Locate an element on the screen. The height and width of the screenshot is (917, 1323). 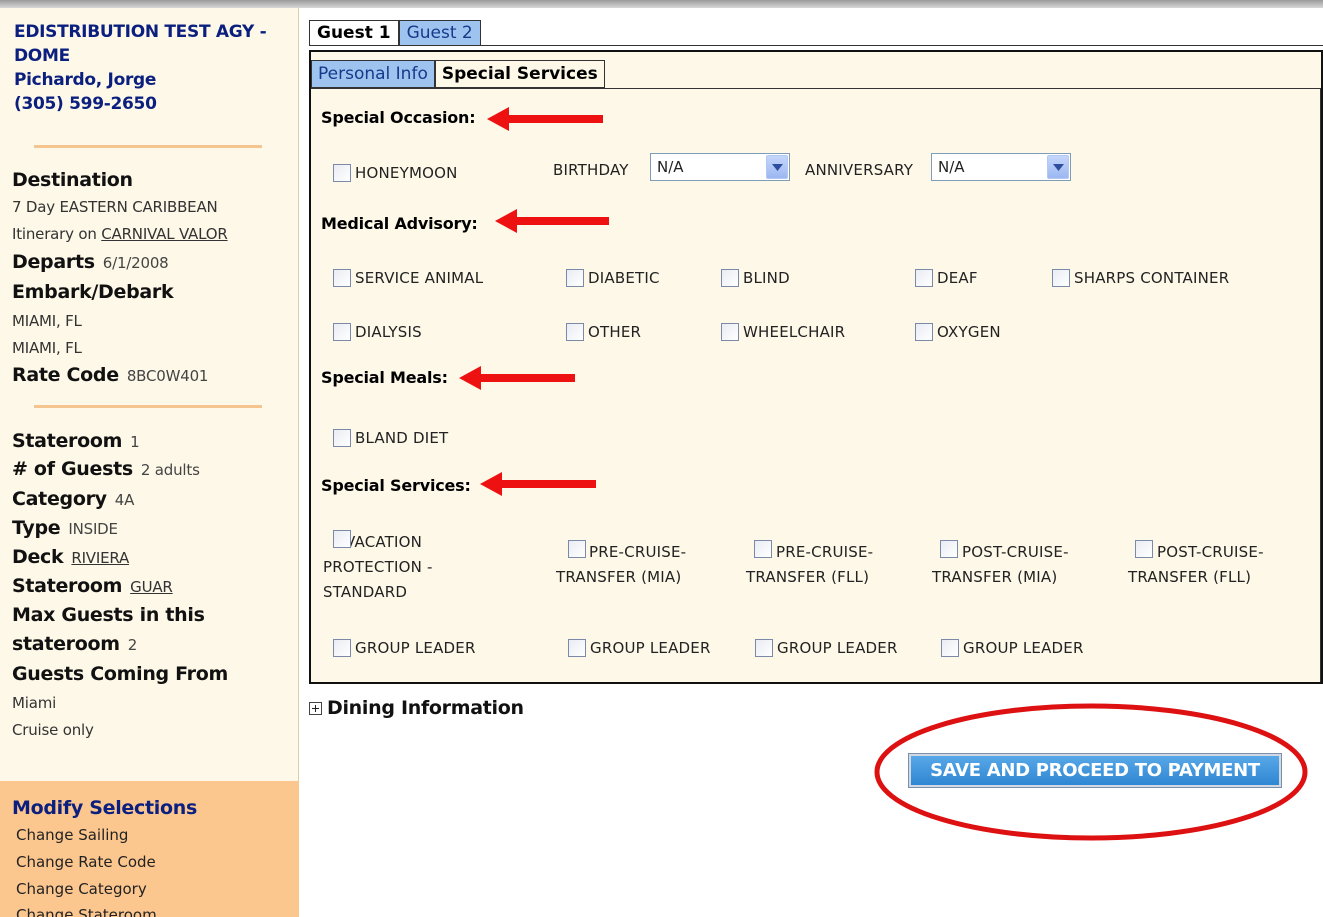
tab-special-services: Special Services is located at coordinates (519, 74).